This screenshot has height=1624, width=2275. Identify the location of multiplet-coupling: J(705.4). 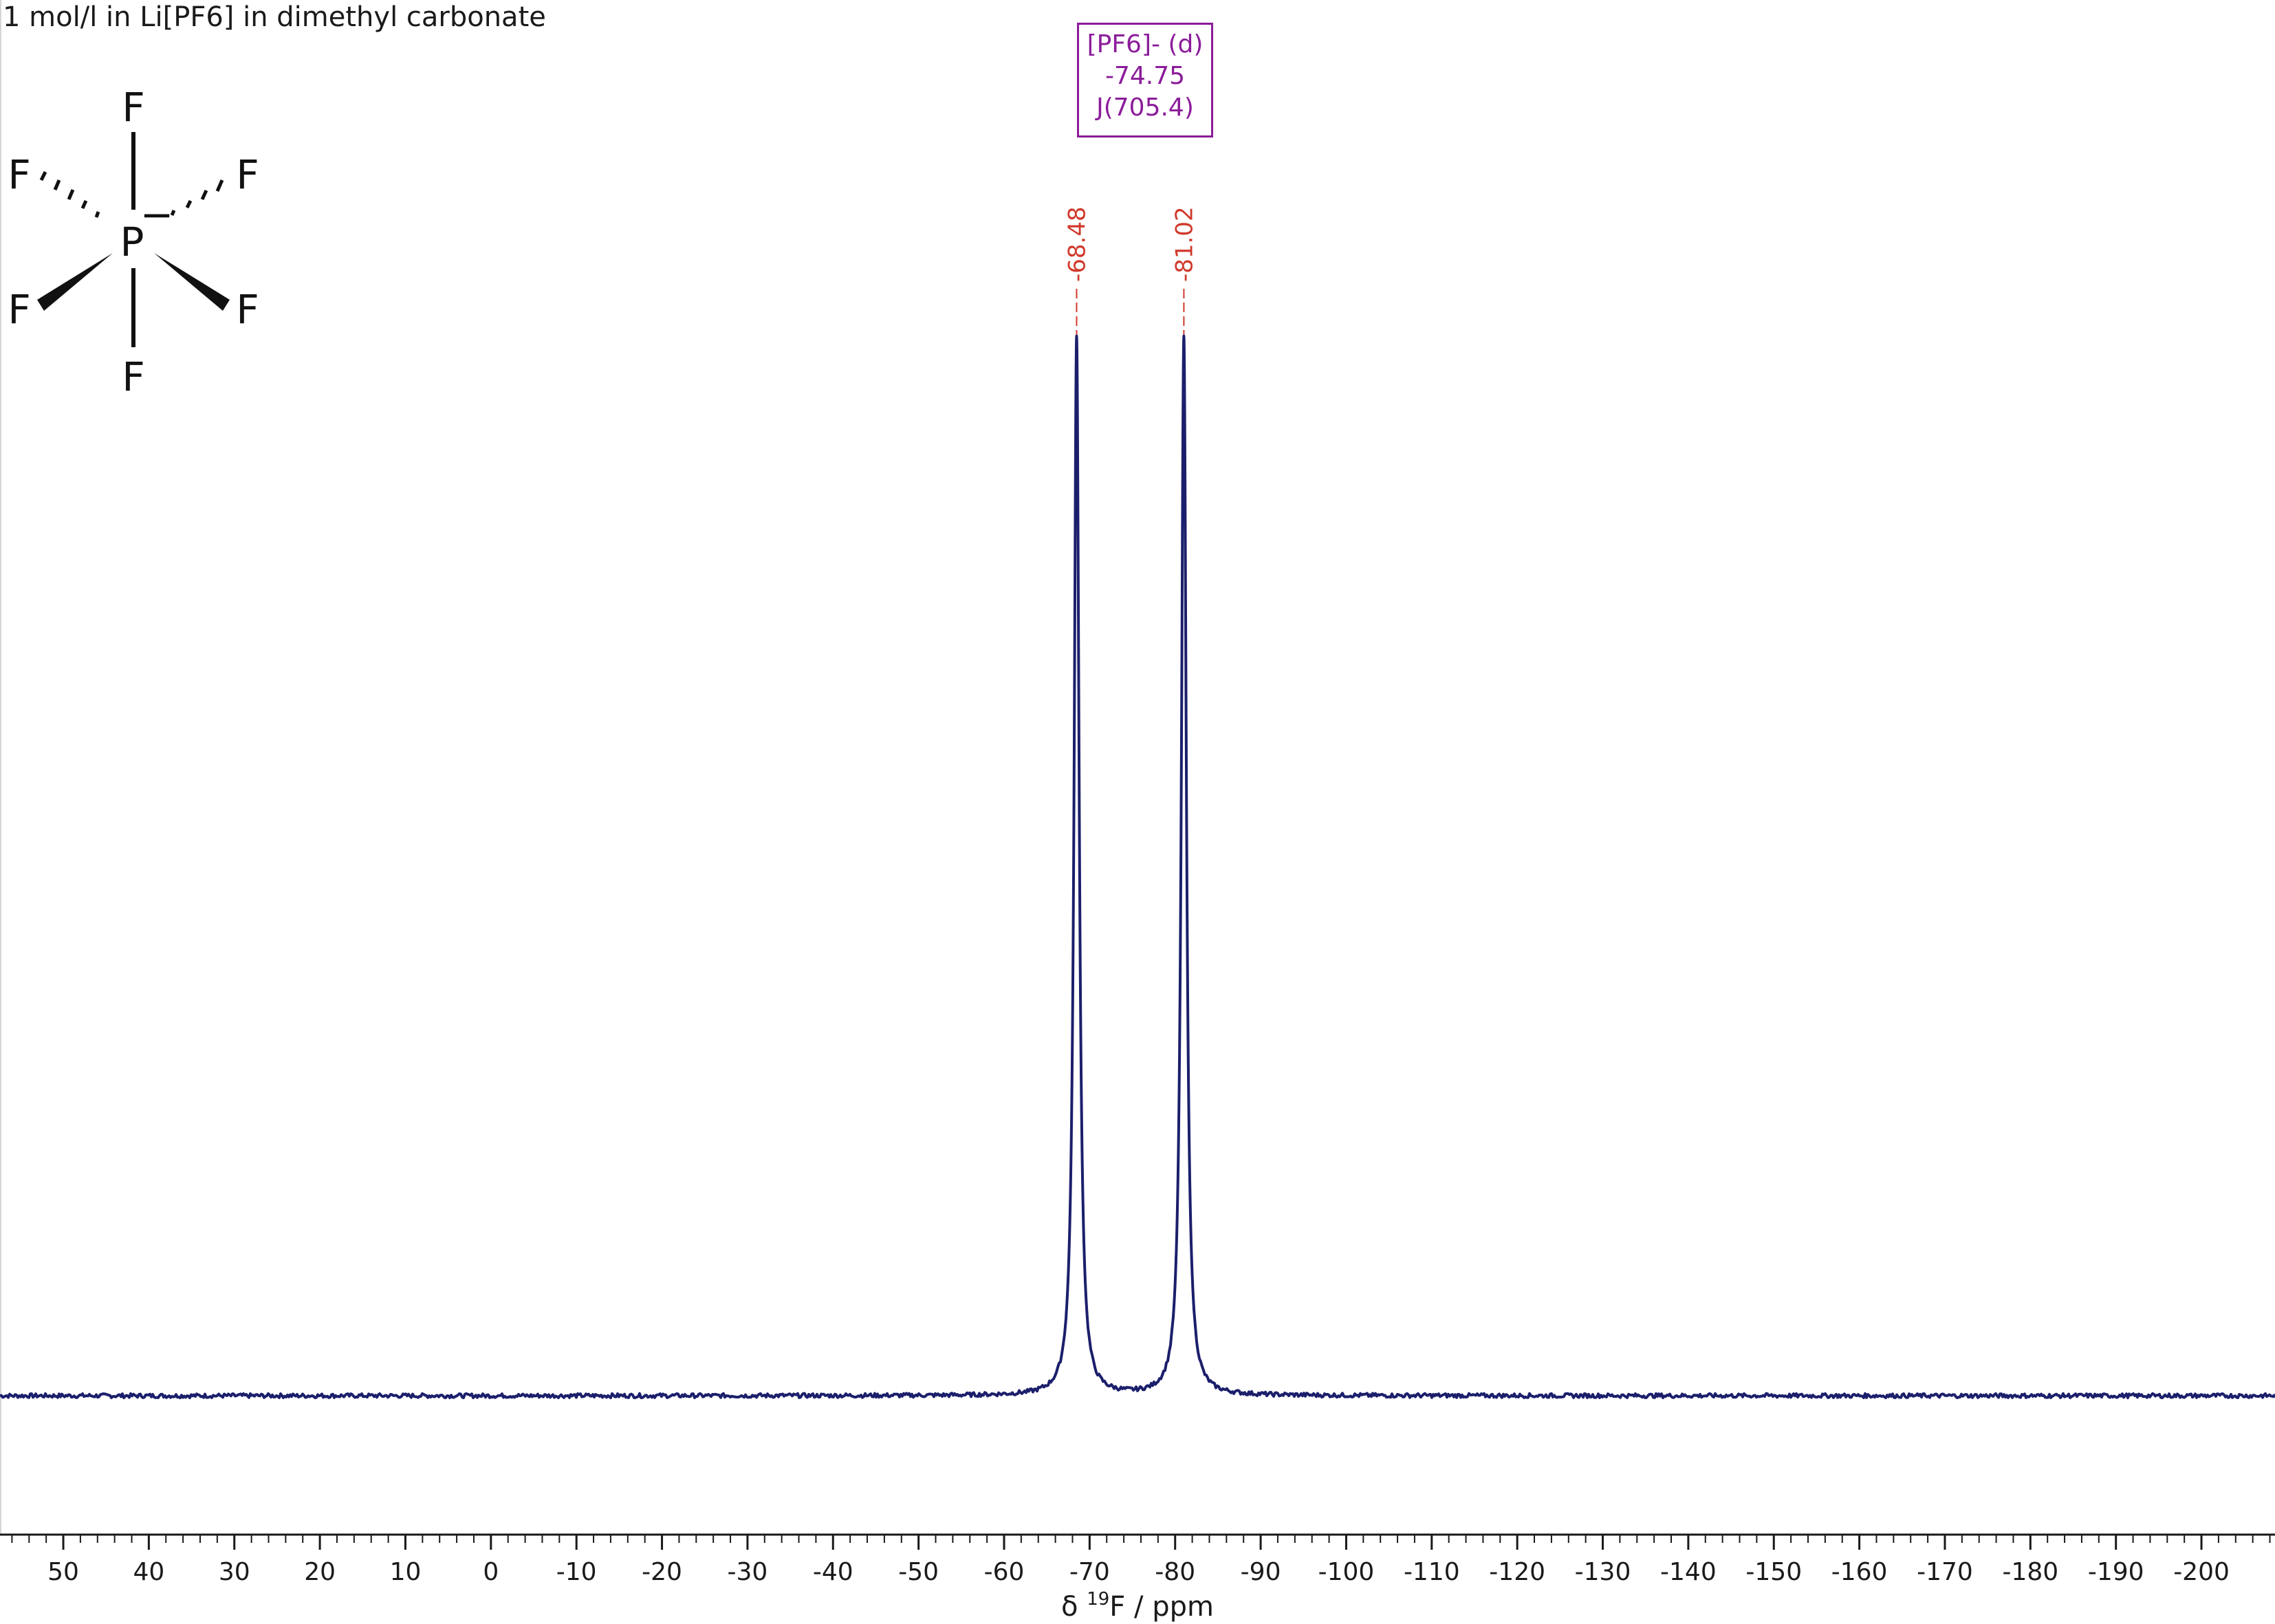
(1145, 108).